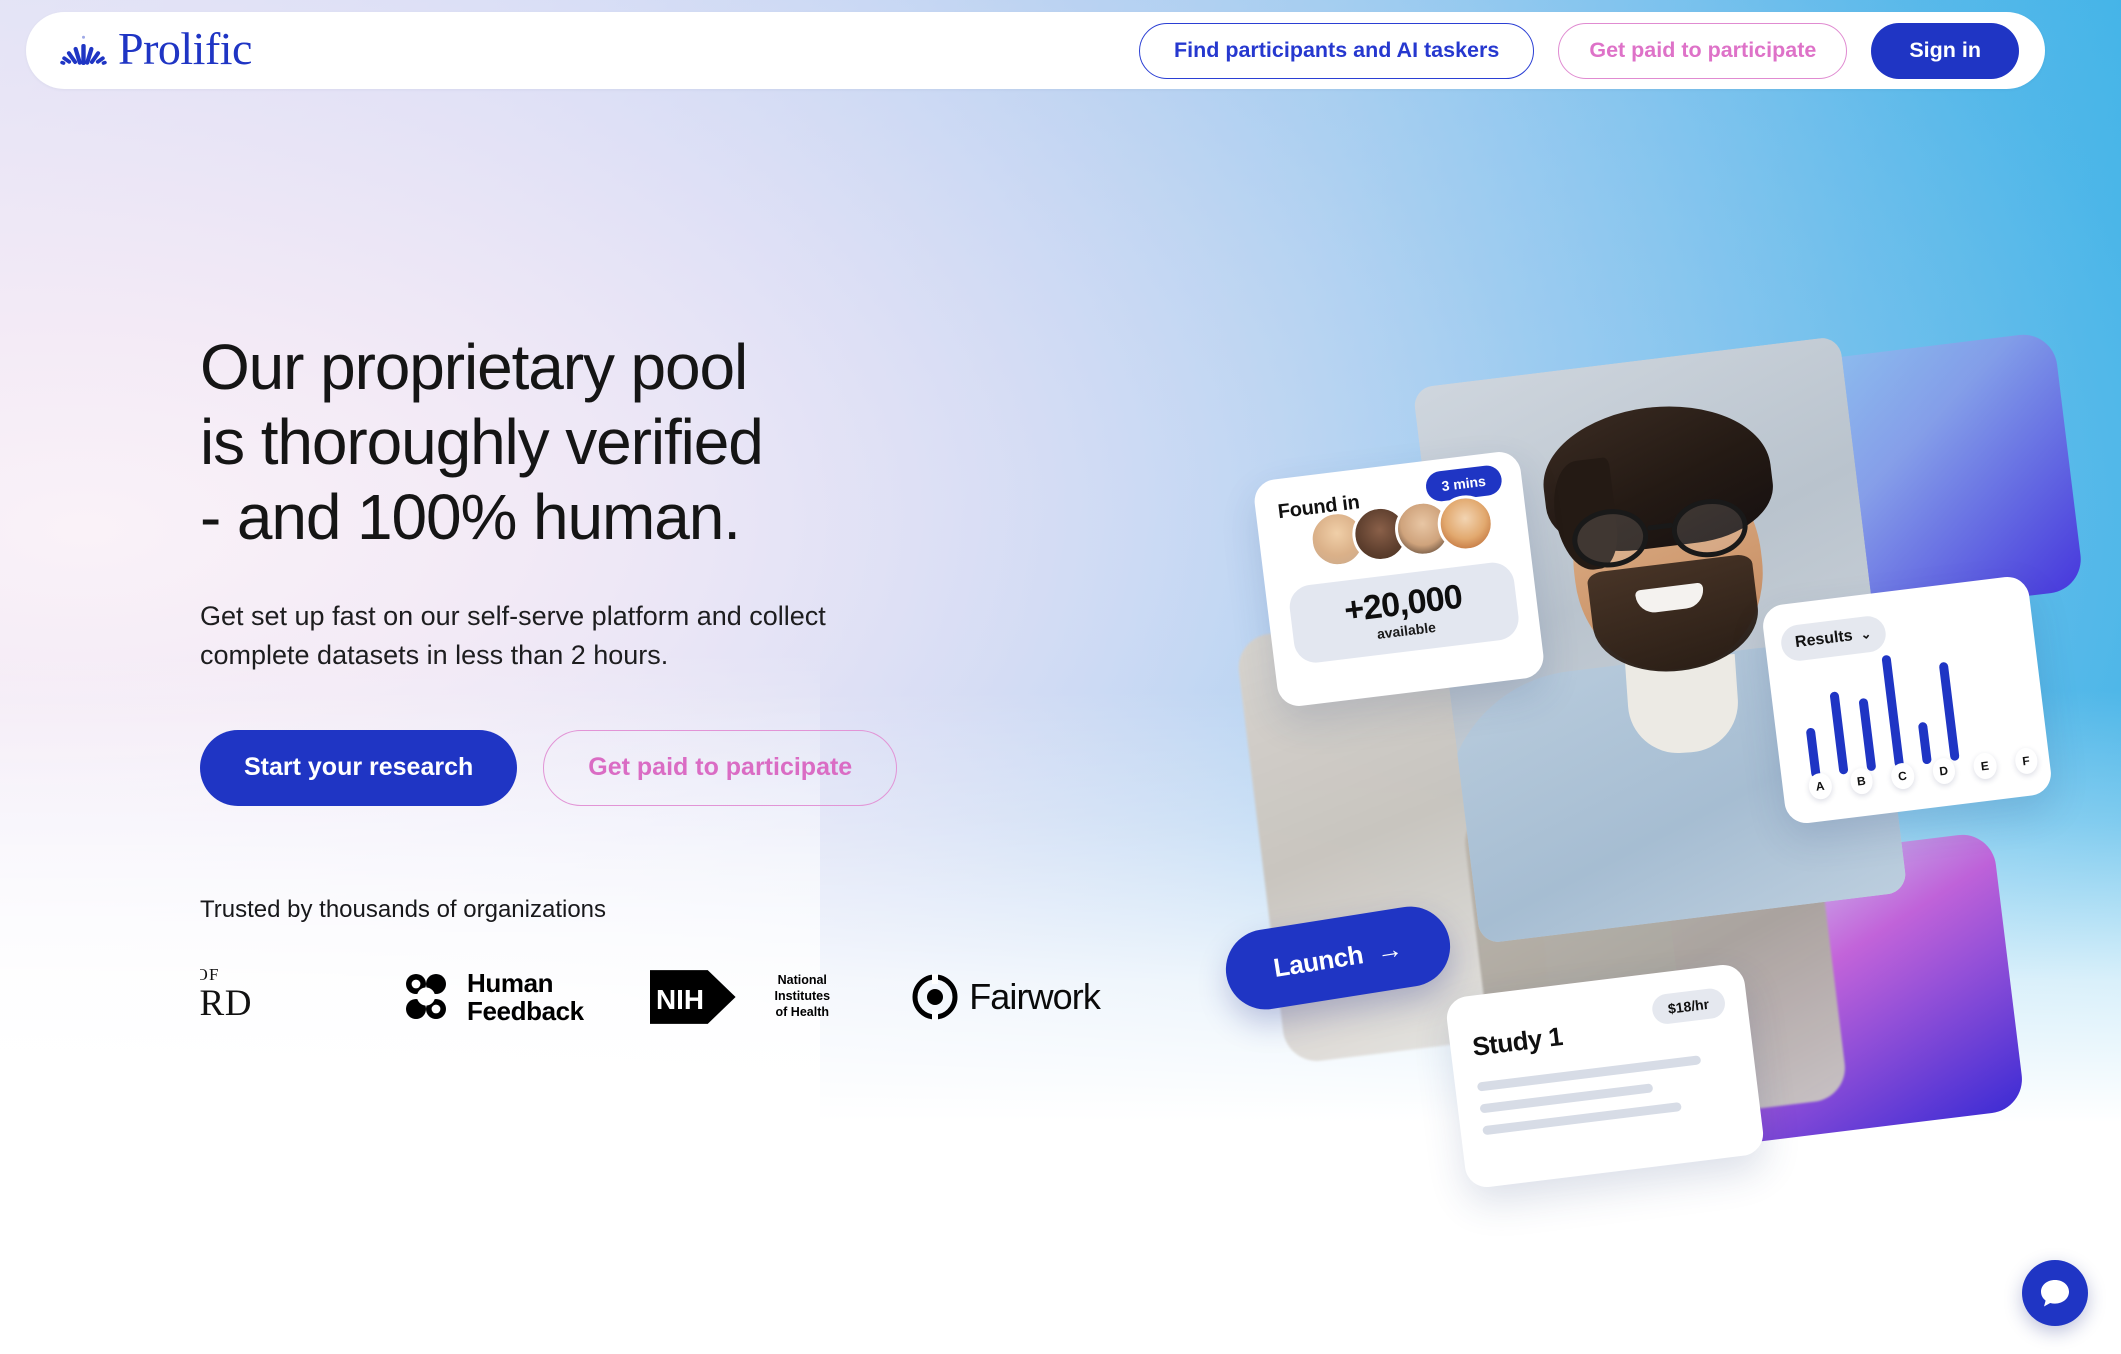 The height and width of the screenshot is (1354, 2121). I want to click on oxford-line-1: ERSITY OF, so click(210, 974).